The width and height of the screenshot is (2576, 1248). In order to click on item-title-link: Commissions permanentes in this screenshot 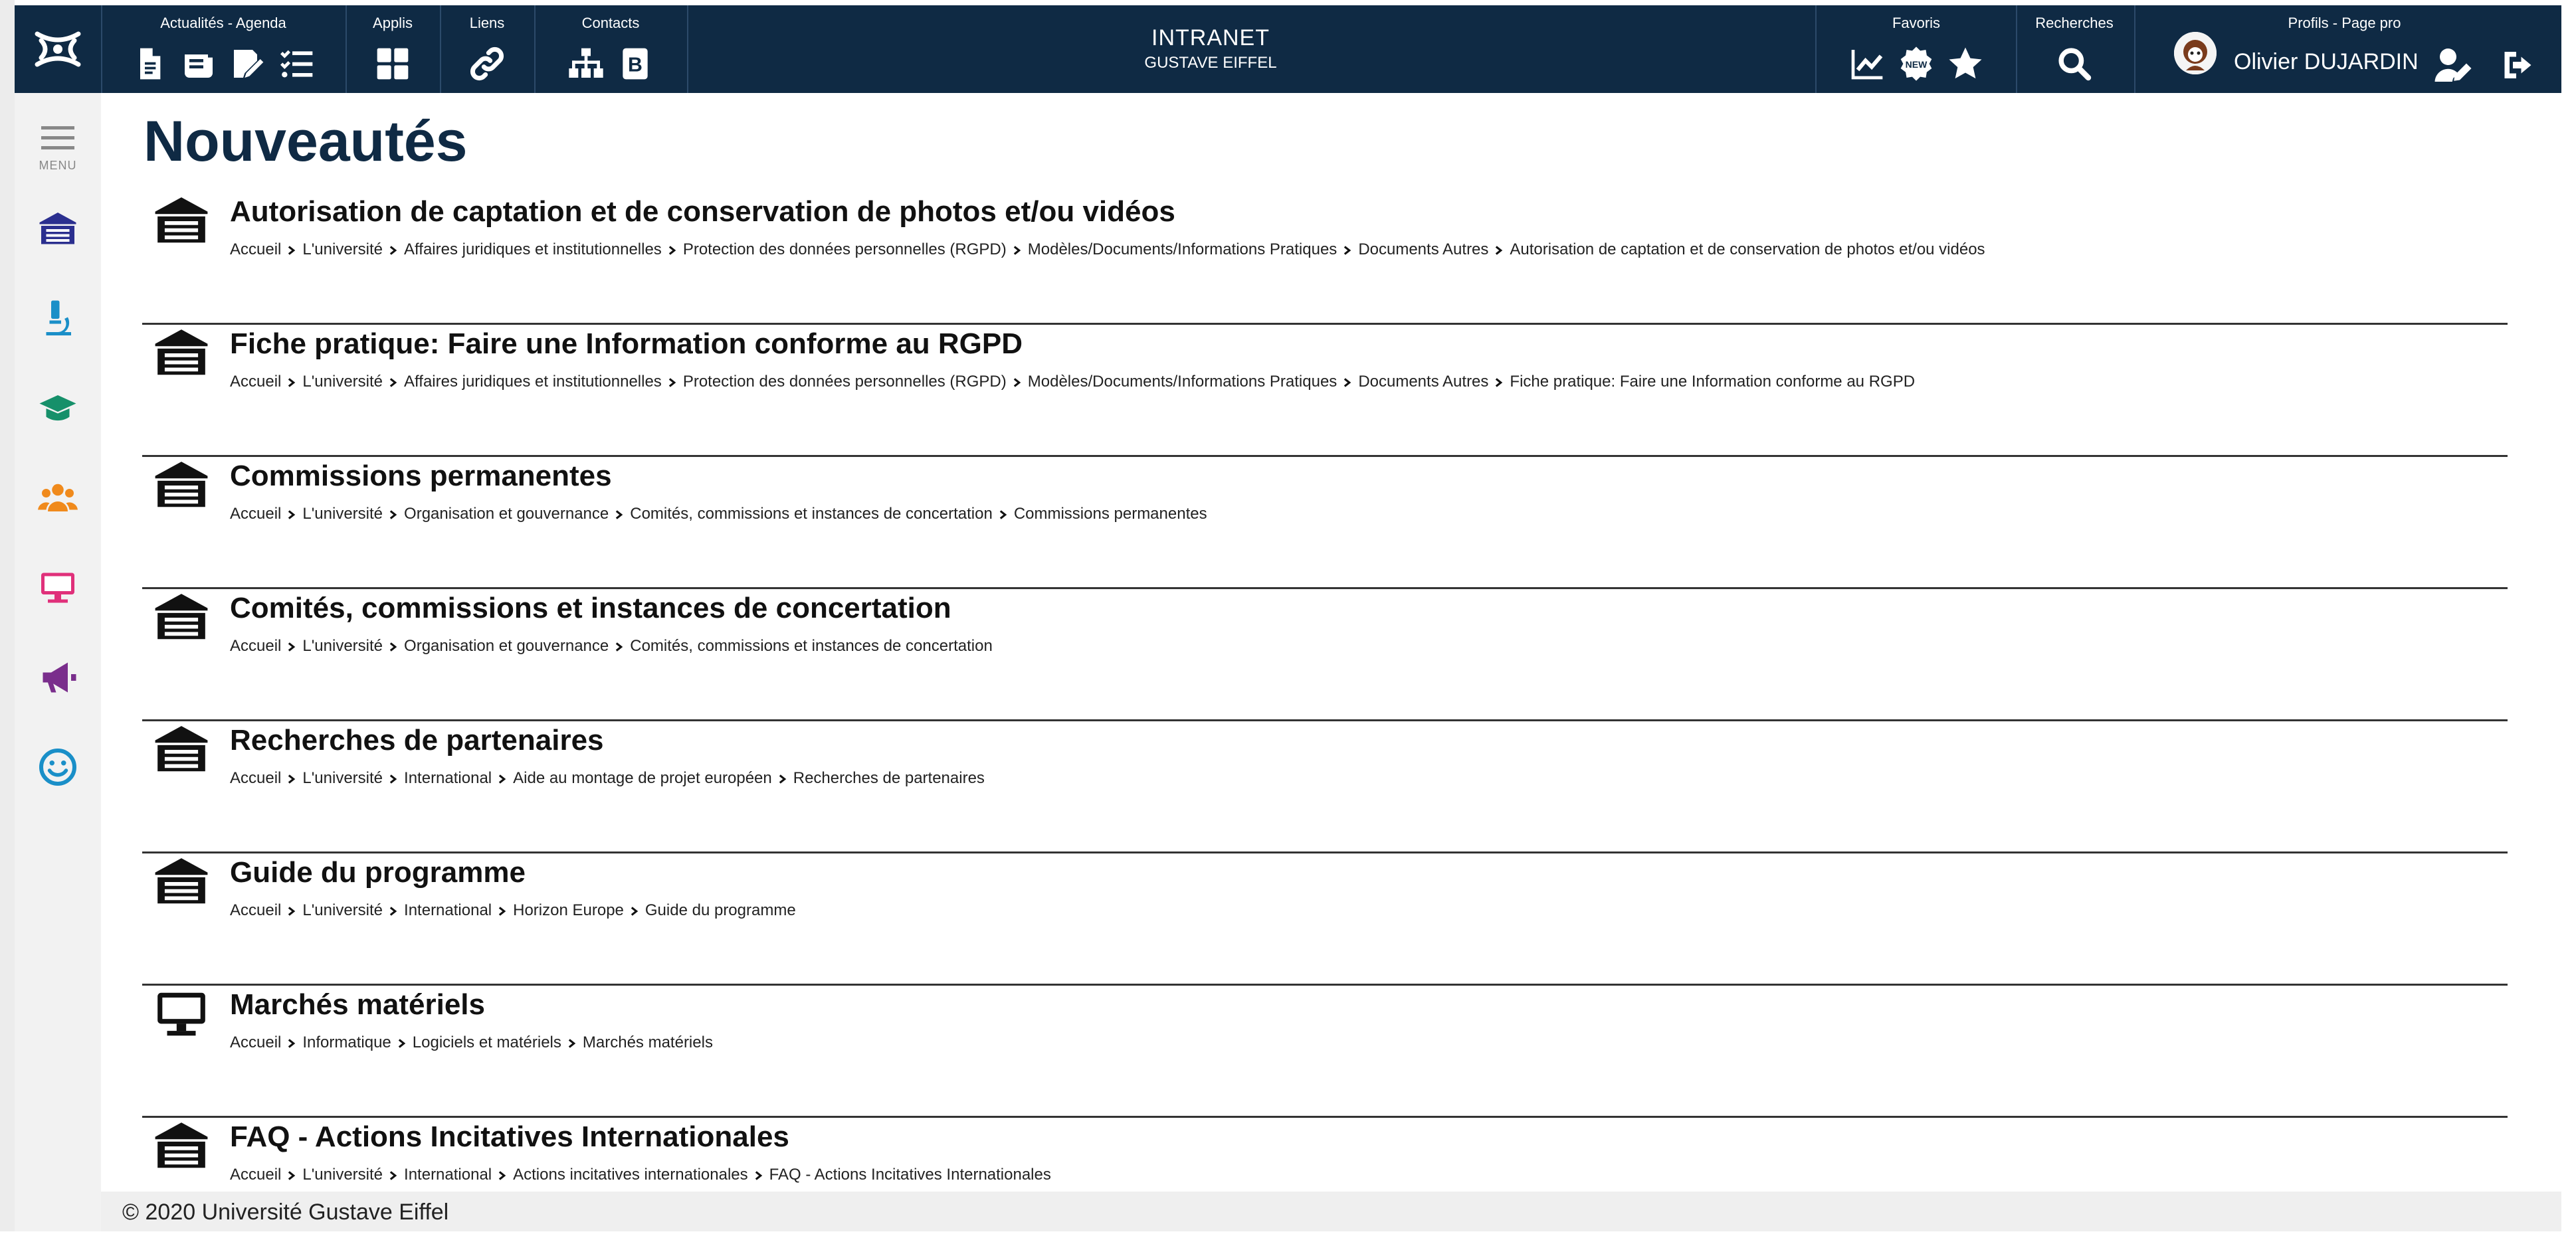, I will do `click(421, 476)`.